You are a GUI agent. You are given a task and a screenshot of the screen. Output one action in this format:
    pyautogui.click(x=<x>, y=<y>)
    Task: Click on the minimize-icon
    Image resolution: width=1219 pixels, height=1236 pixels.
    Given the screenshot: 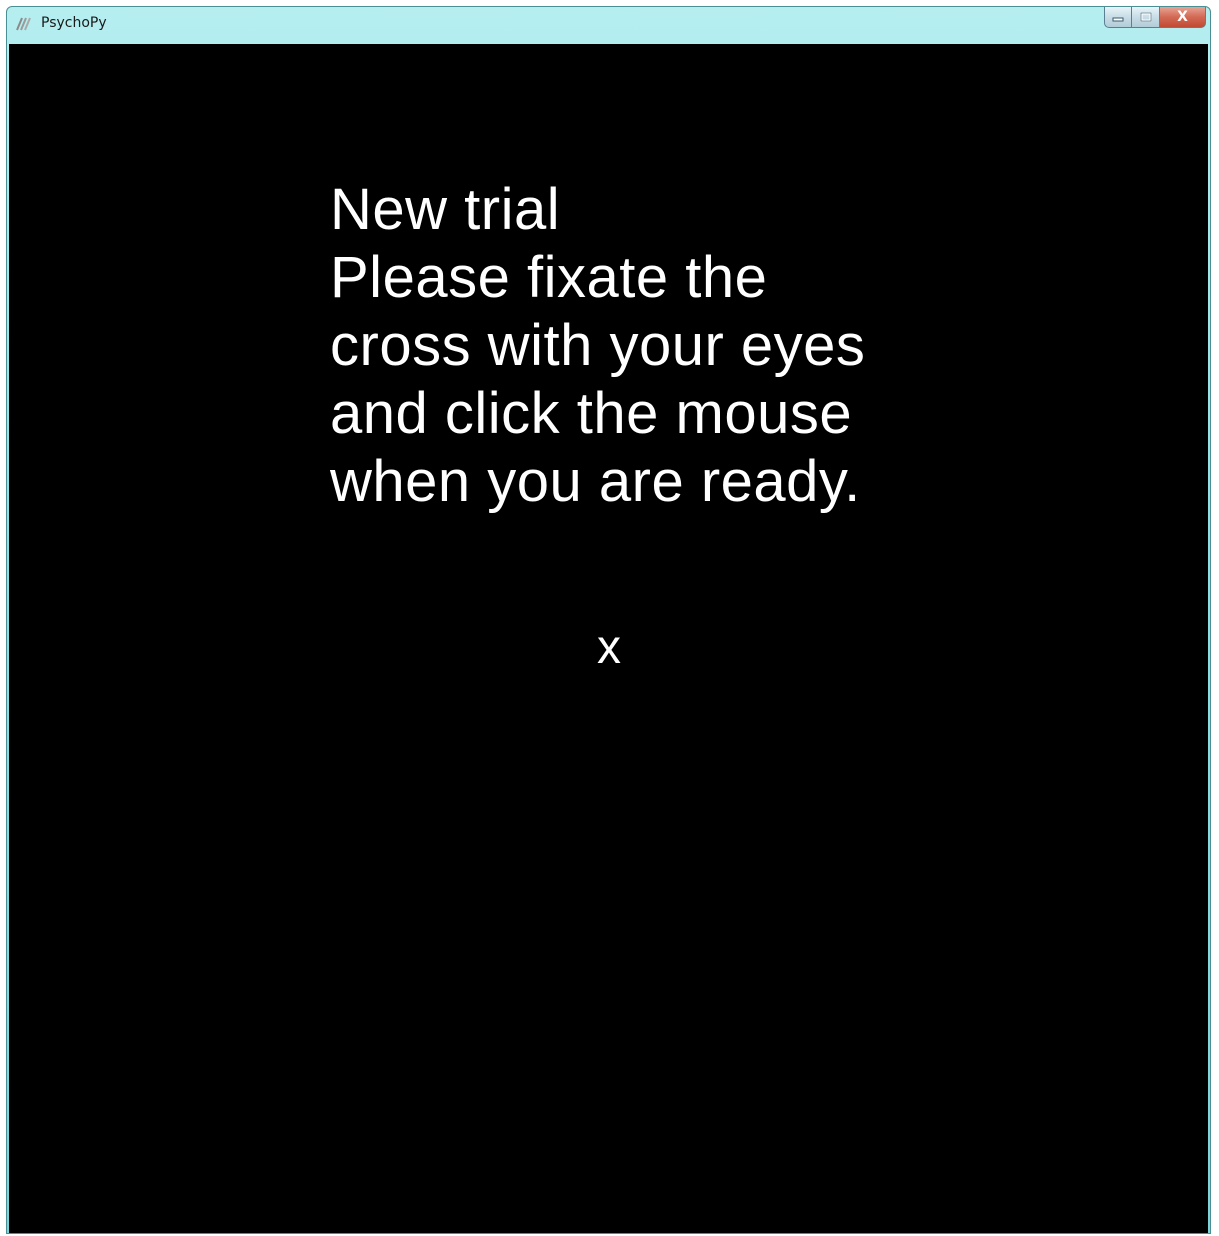 What is the action you would take?
    pyautogui.click(x=1118, y=19)
    